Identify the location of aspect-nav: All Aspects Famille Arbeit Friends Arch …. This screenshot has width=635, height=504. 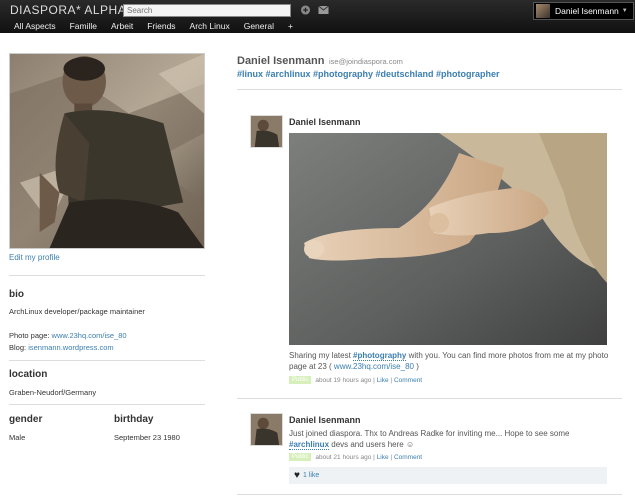
(150, 26).